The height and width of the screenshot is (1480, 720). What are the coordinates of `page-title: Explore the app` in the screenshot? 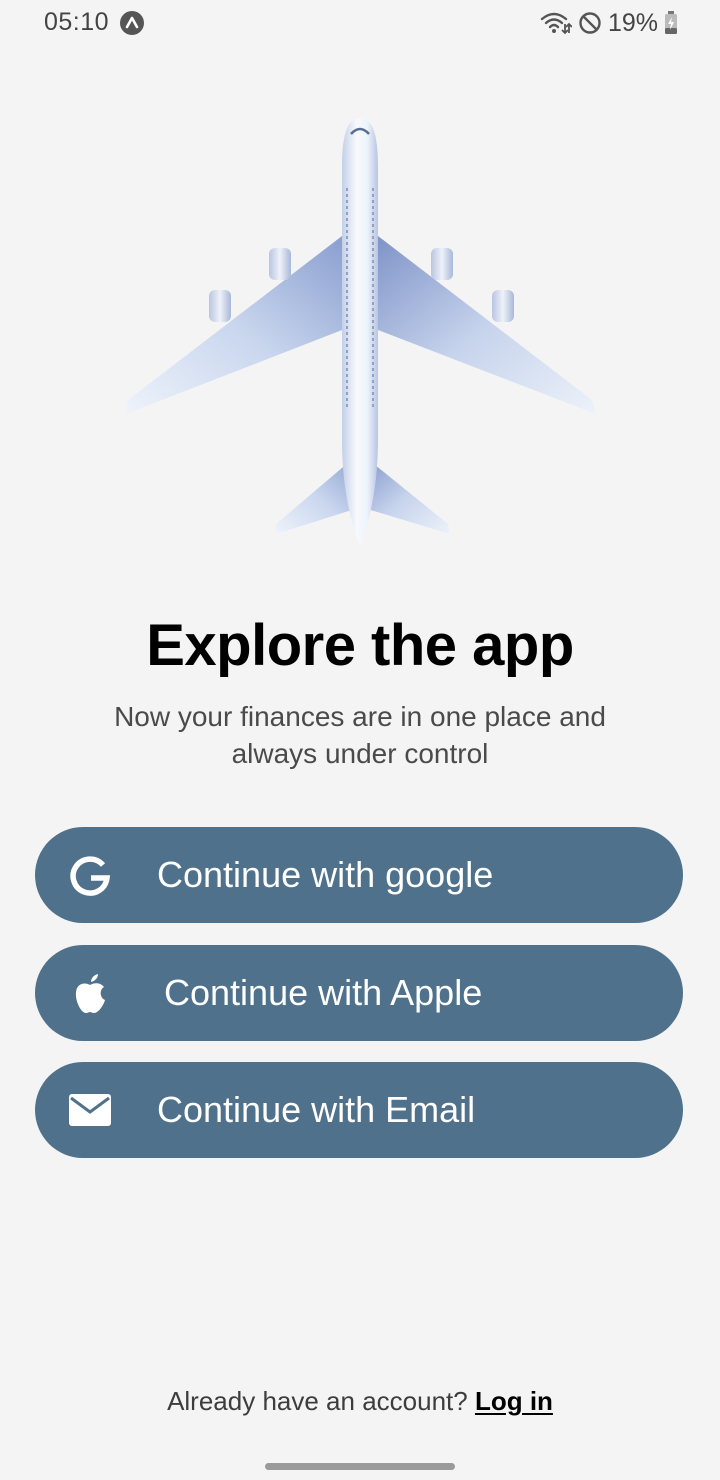 It's located at (360, 645).